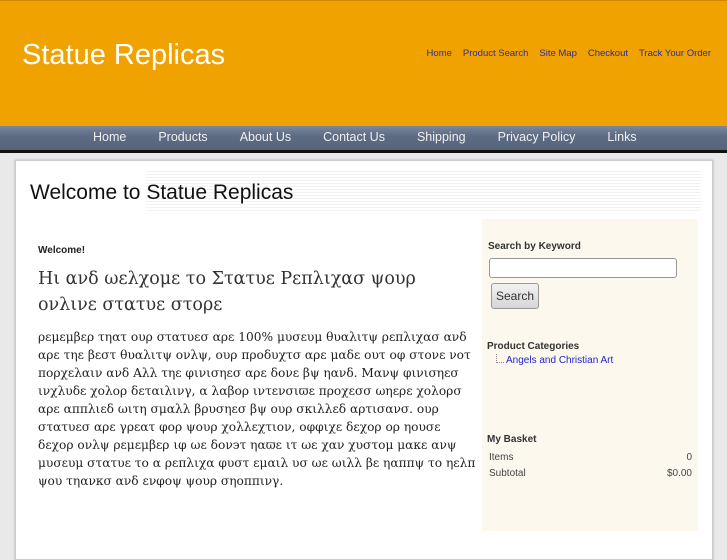 This screenshot has width=727, height=560. Describe the element at coordinates (162, 193) in the screenshot. I see `page-title: Welcome to Statue Replicas` at that location.